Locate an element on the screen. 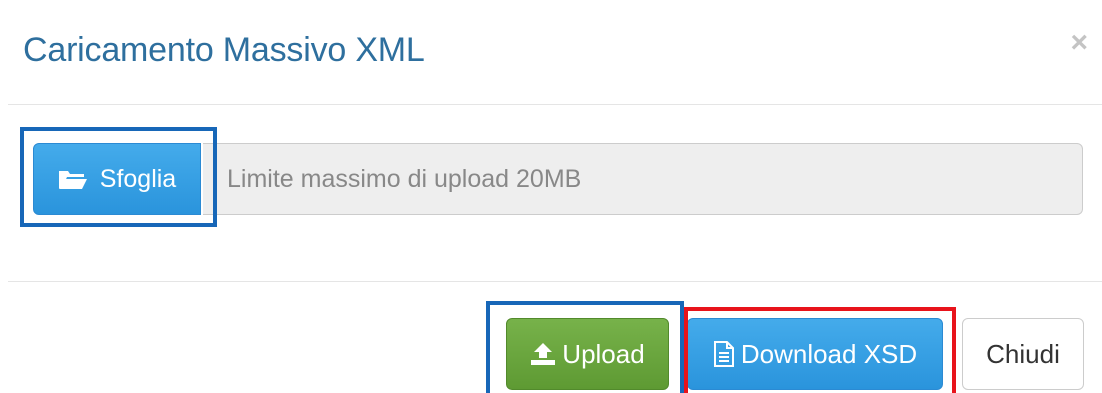 The width and height of the screenshot is (1102, 393). close-icon: × is located at coordinates (1079, 43).